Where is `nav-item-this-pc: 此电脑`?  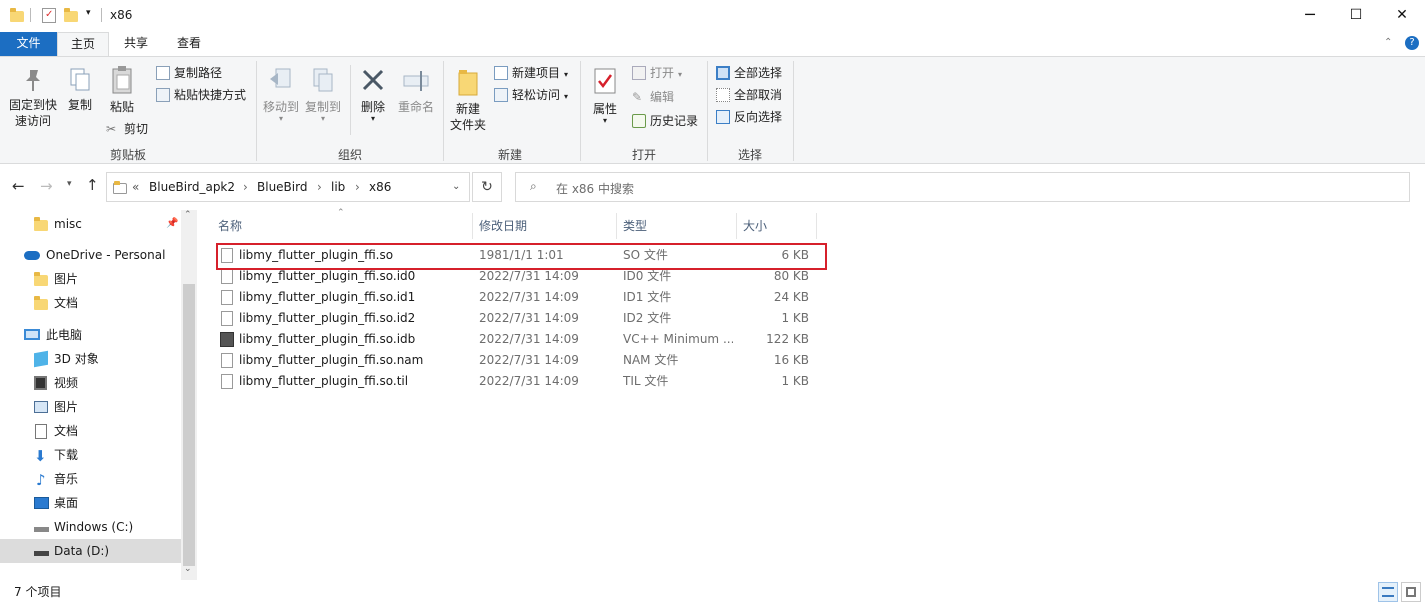
nav-item-this-pc: 此电脑 is located at coordinates (90, 335).